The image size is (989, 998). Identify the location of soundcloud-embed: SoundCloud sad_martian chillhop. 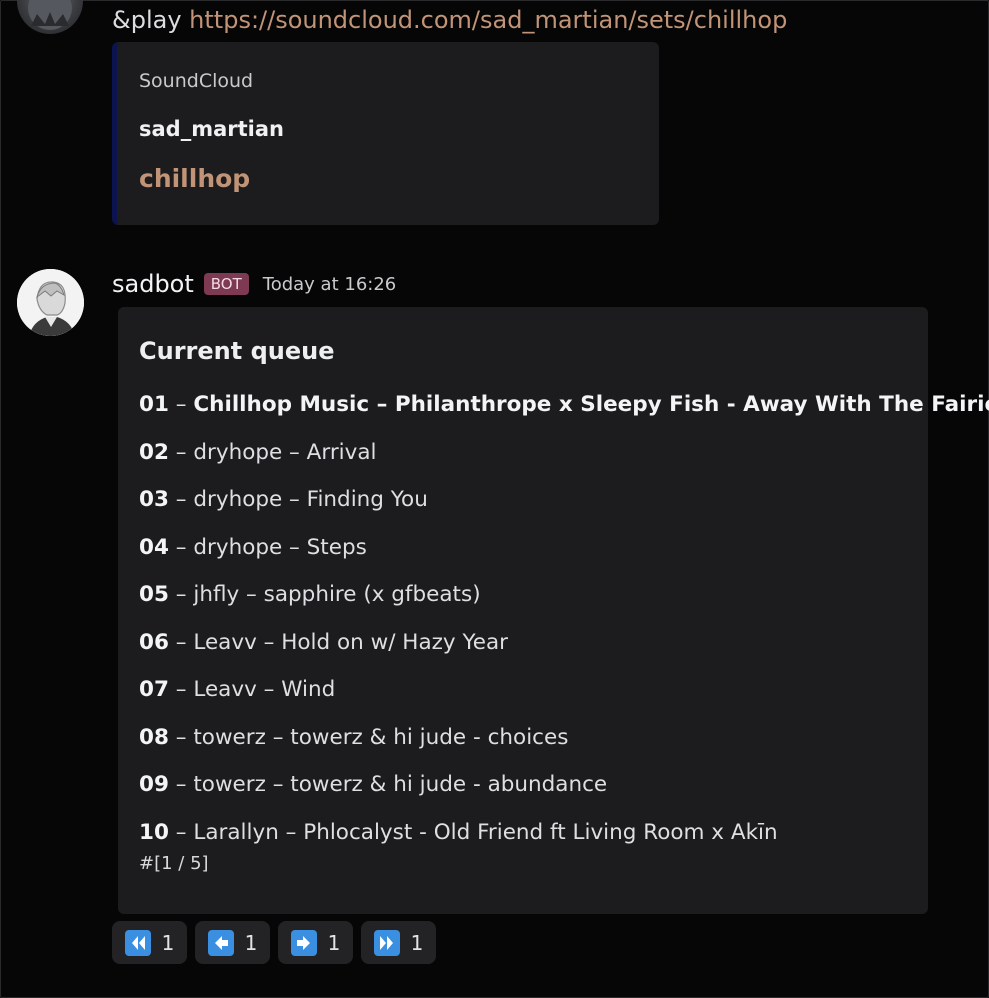
(385, 133).